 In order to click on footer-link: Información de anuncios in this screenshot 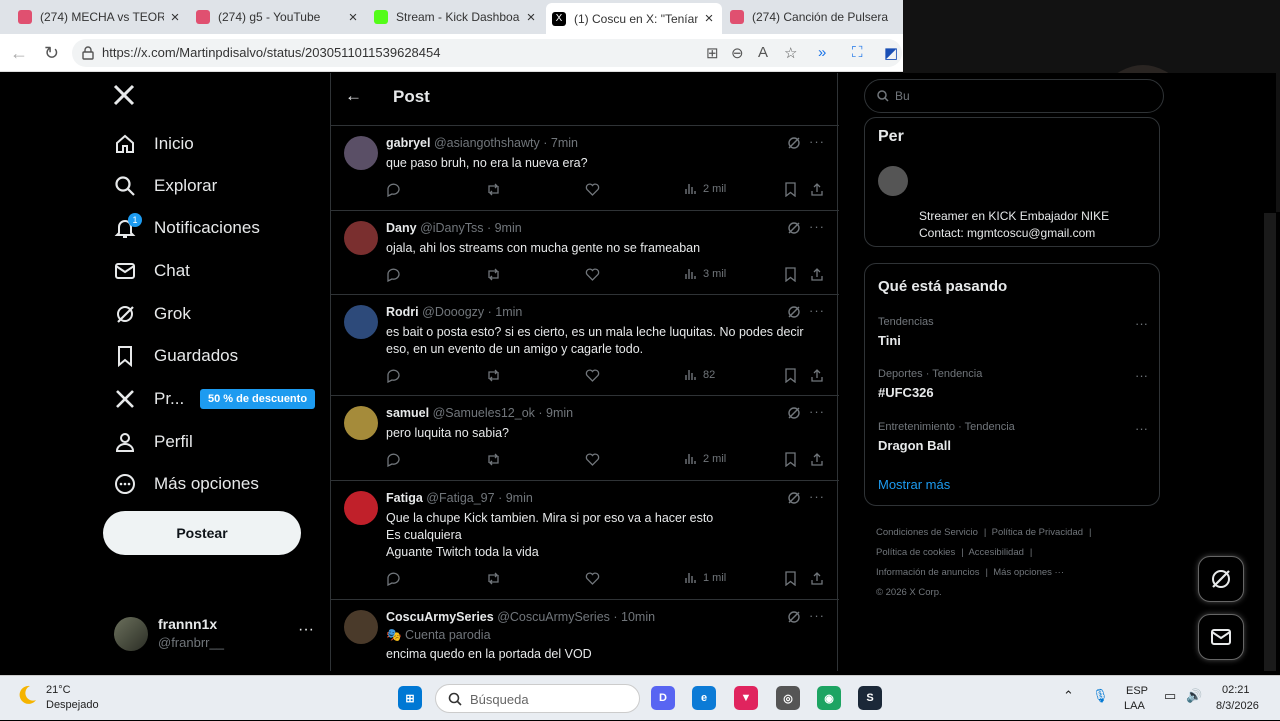, I will do `click(928, 572)`.